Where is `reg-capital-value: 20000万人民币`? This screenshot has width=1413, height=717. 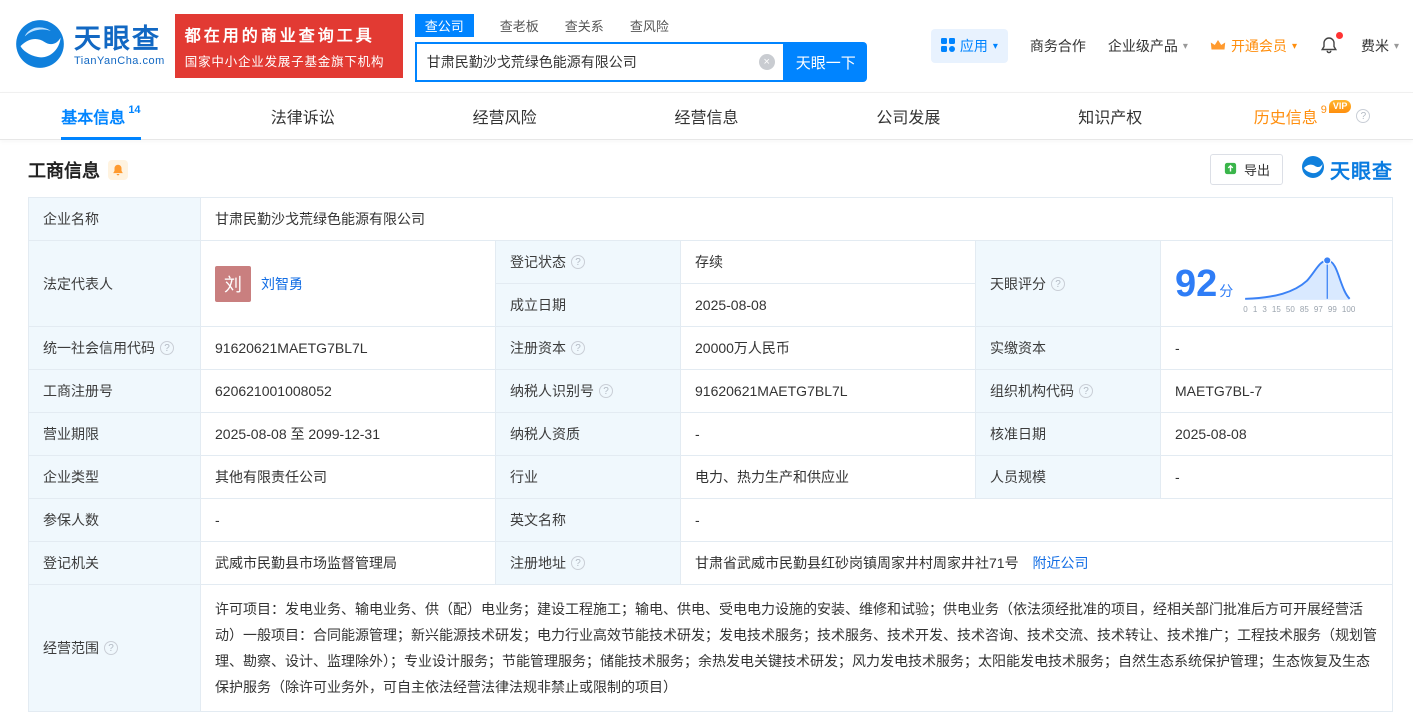
reg-capital-value: 20000万人民币 is located at coordinates (828, 348).